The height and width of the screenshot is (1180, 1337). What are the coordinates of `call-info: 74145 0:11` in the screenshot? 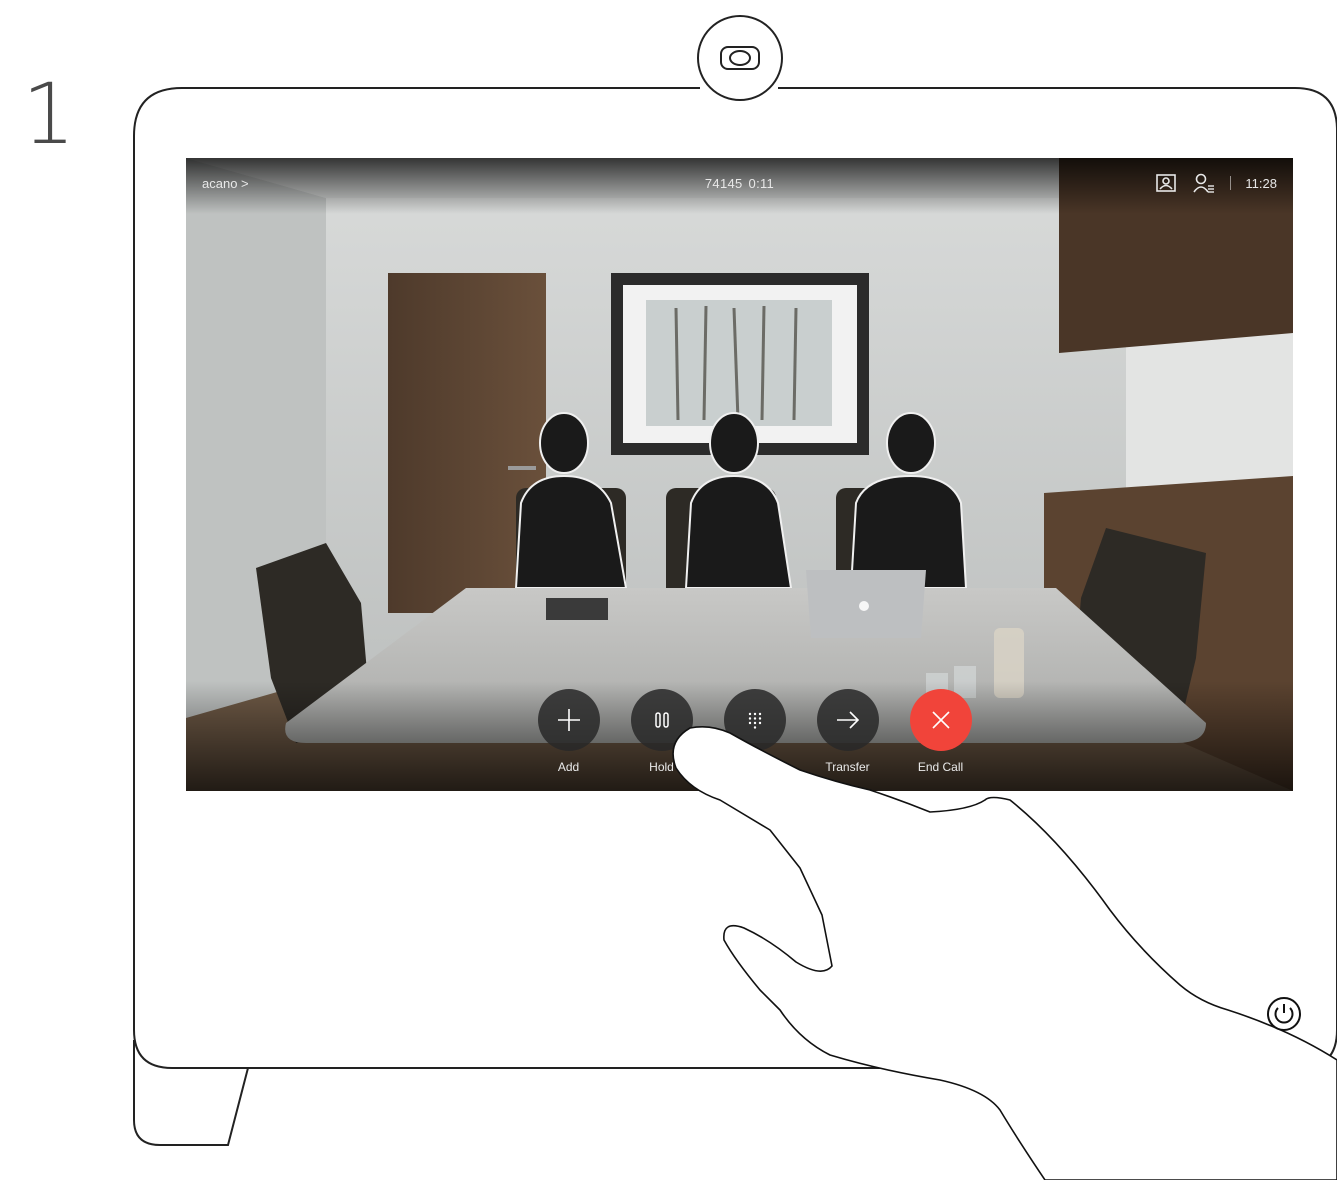 It's located at (739, 183).